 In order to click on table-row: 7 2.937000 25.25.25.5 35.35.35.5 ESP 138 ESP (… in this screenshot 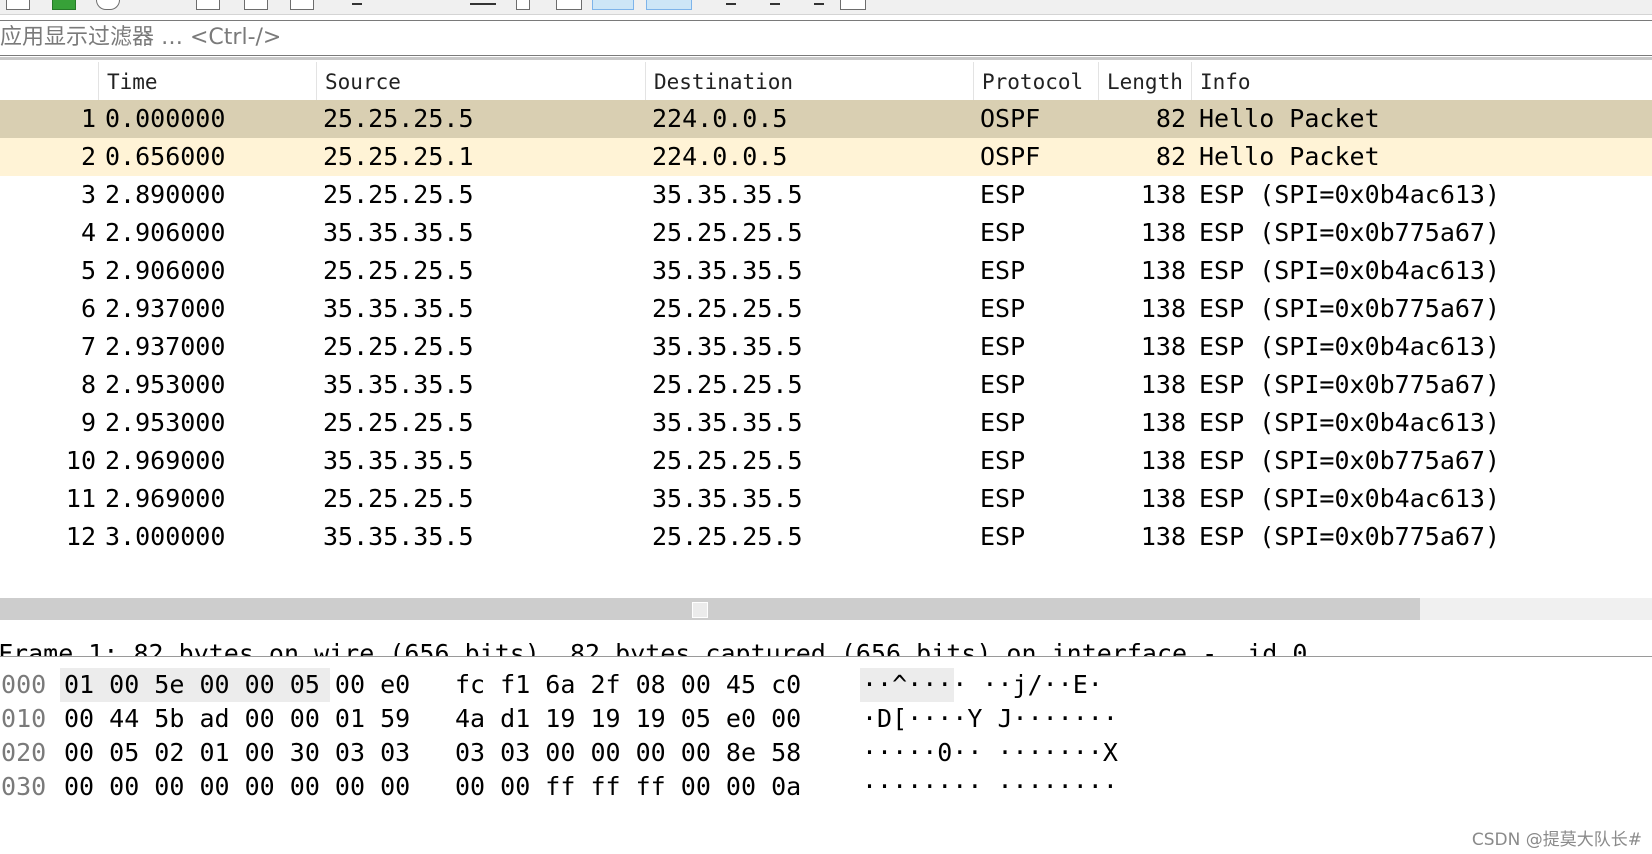, I will do `click(826, 347)`.